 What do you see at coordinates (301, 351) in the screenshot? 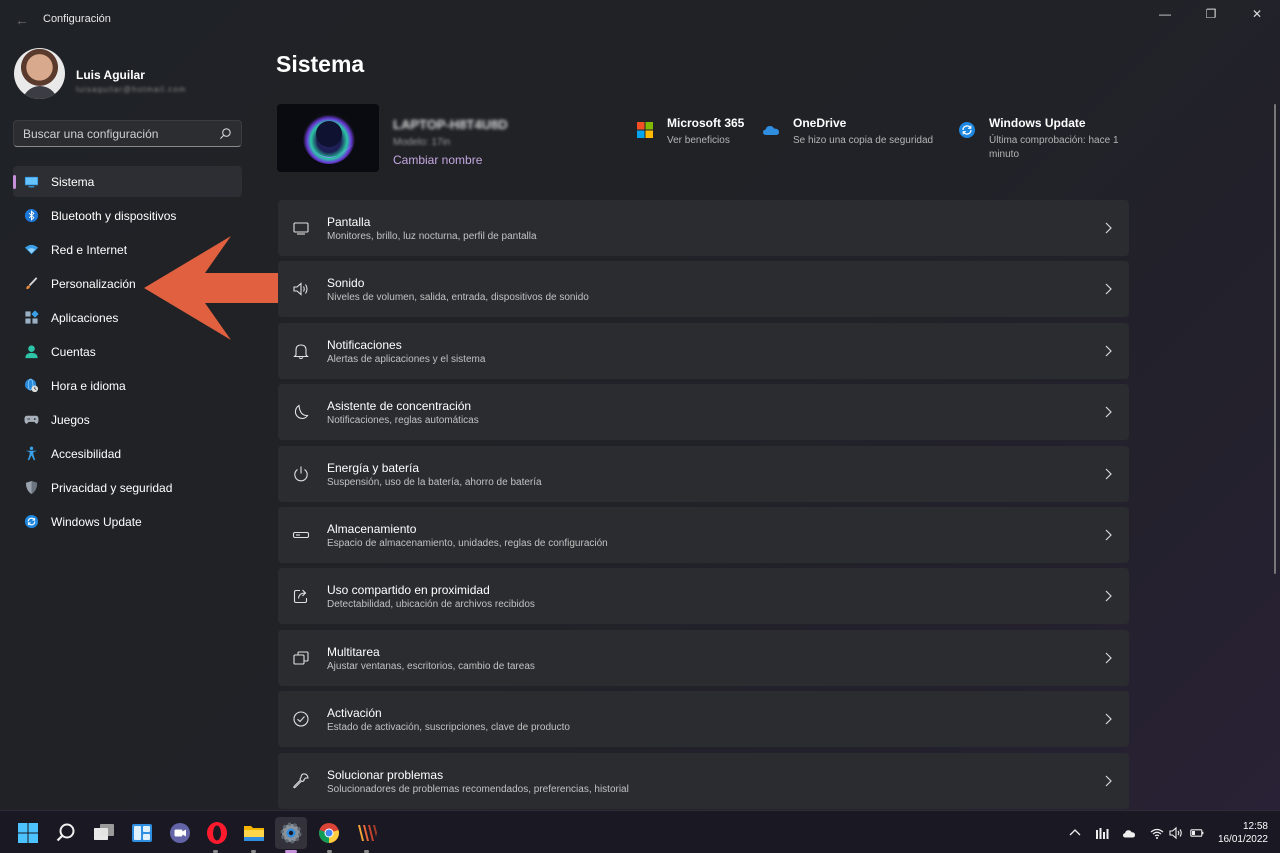
I see `bell-icon` at bounding box center [301, 351].